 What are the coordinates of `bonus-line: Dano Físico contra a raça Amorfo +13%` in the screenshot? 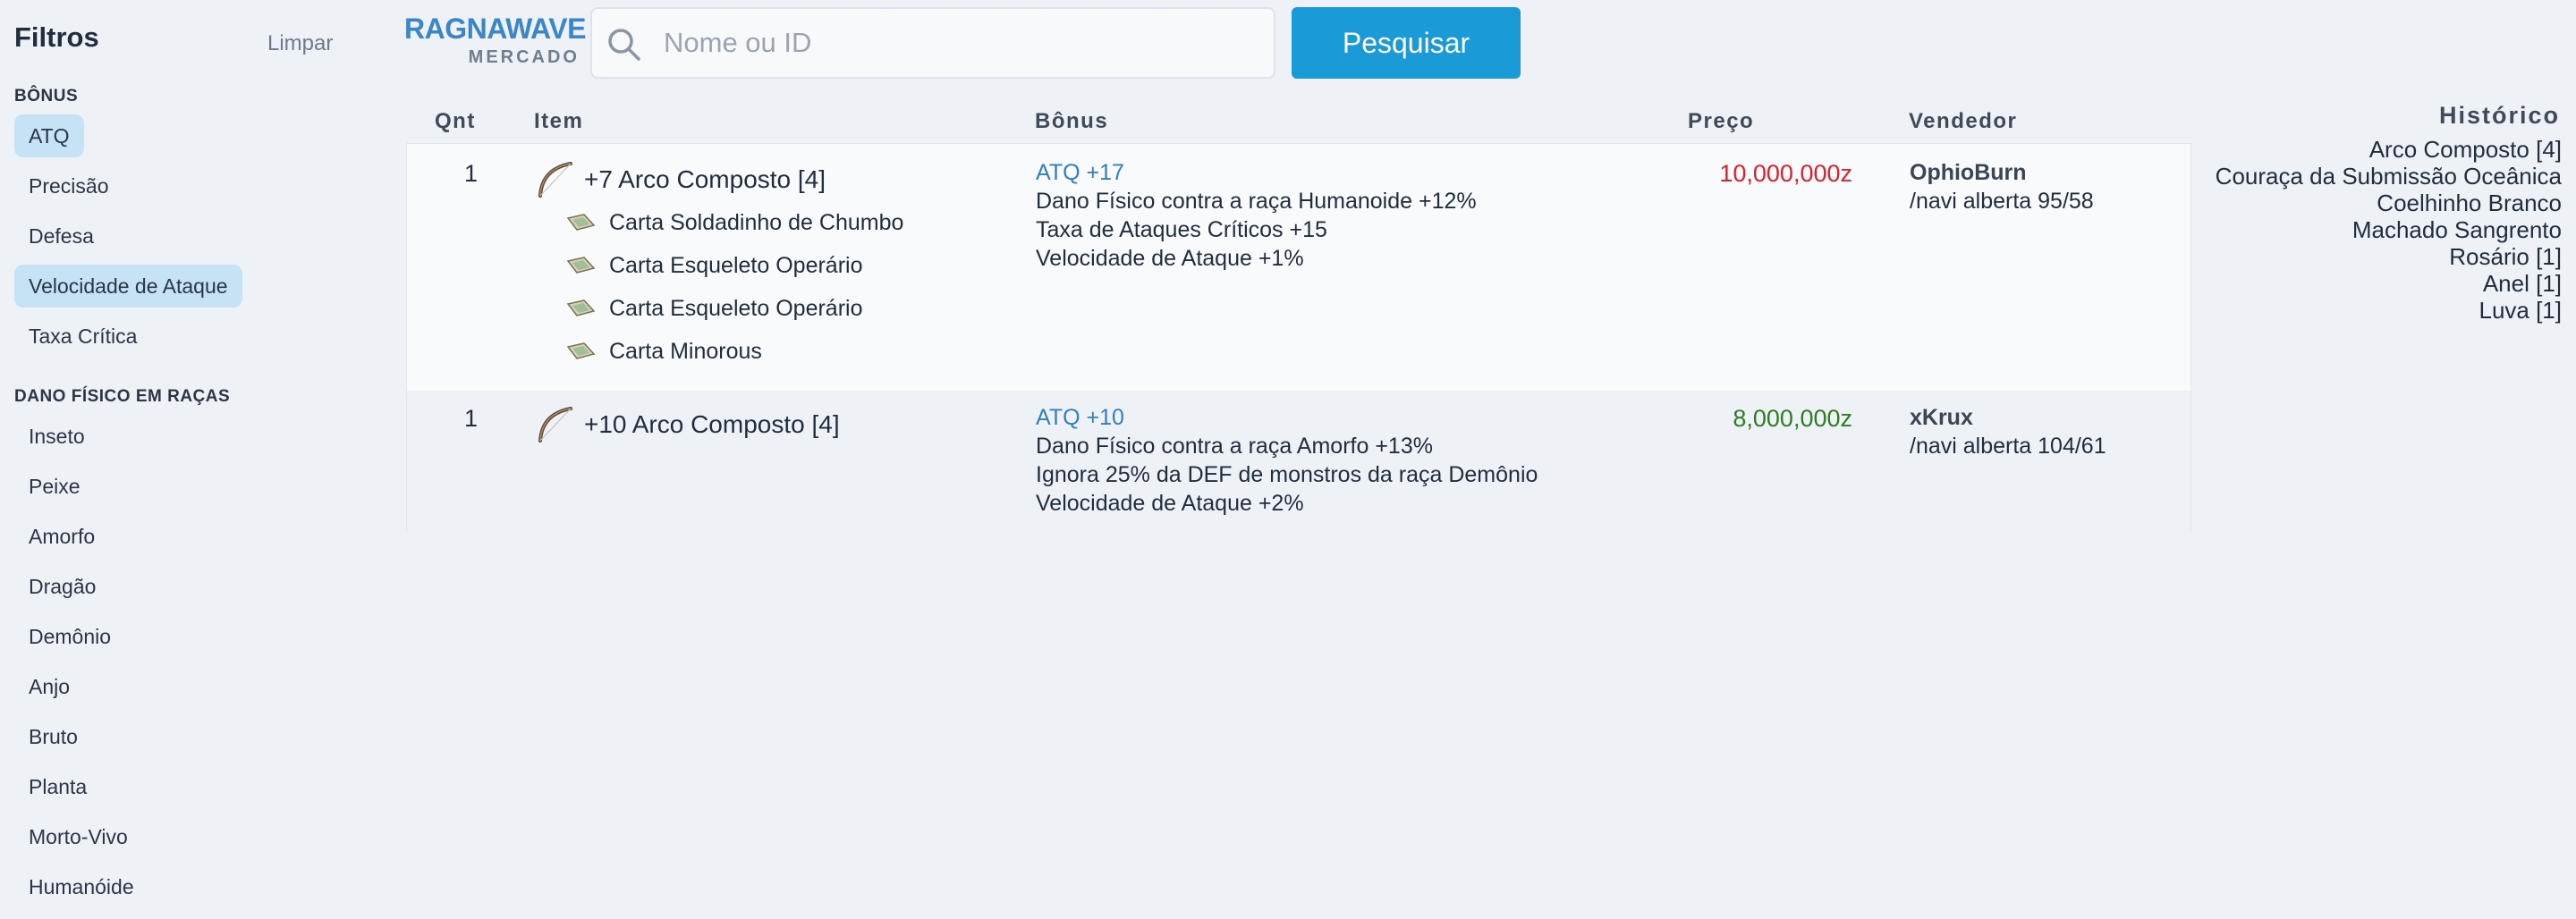 It's located at (1234, 446).